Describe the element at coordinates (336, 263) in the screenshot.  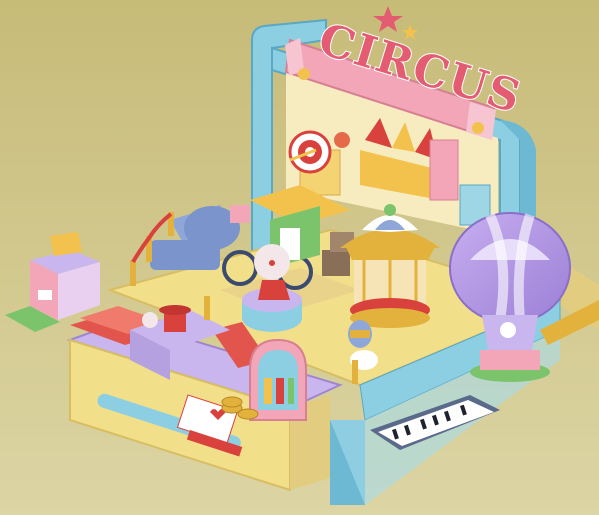
I see `crate` at that location.